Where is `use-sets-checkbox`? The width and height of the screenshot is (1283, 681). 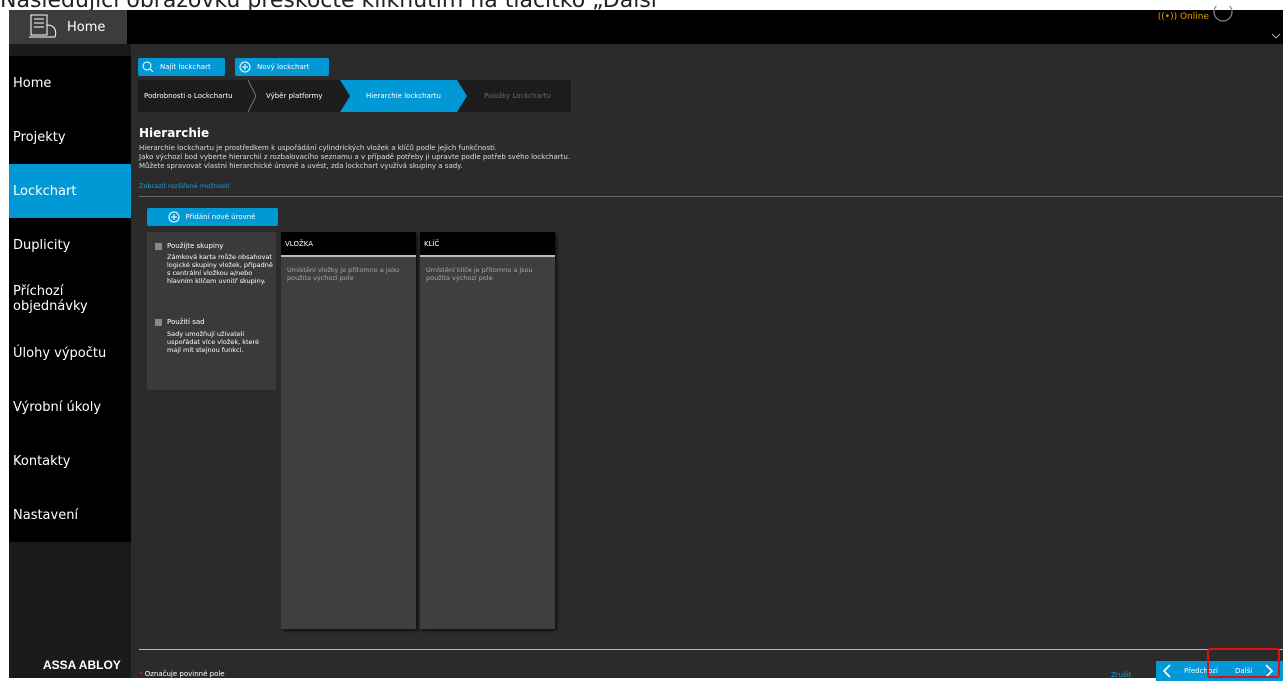
use-sets-checkbox is located at coordinates (158, 322).